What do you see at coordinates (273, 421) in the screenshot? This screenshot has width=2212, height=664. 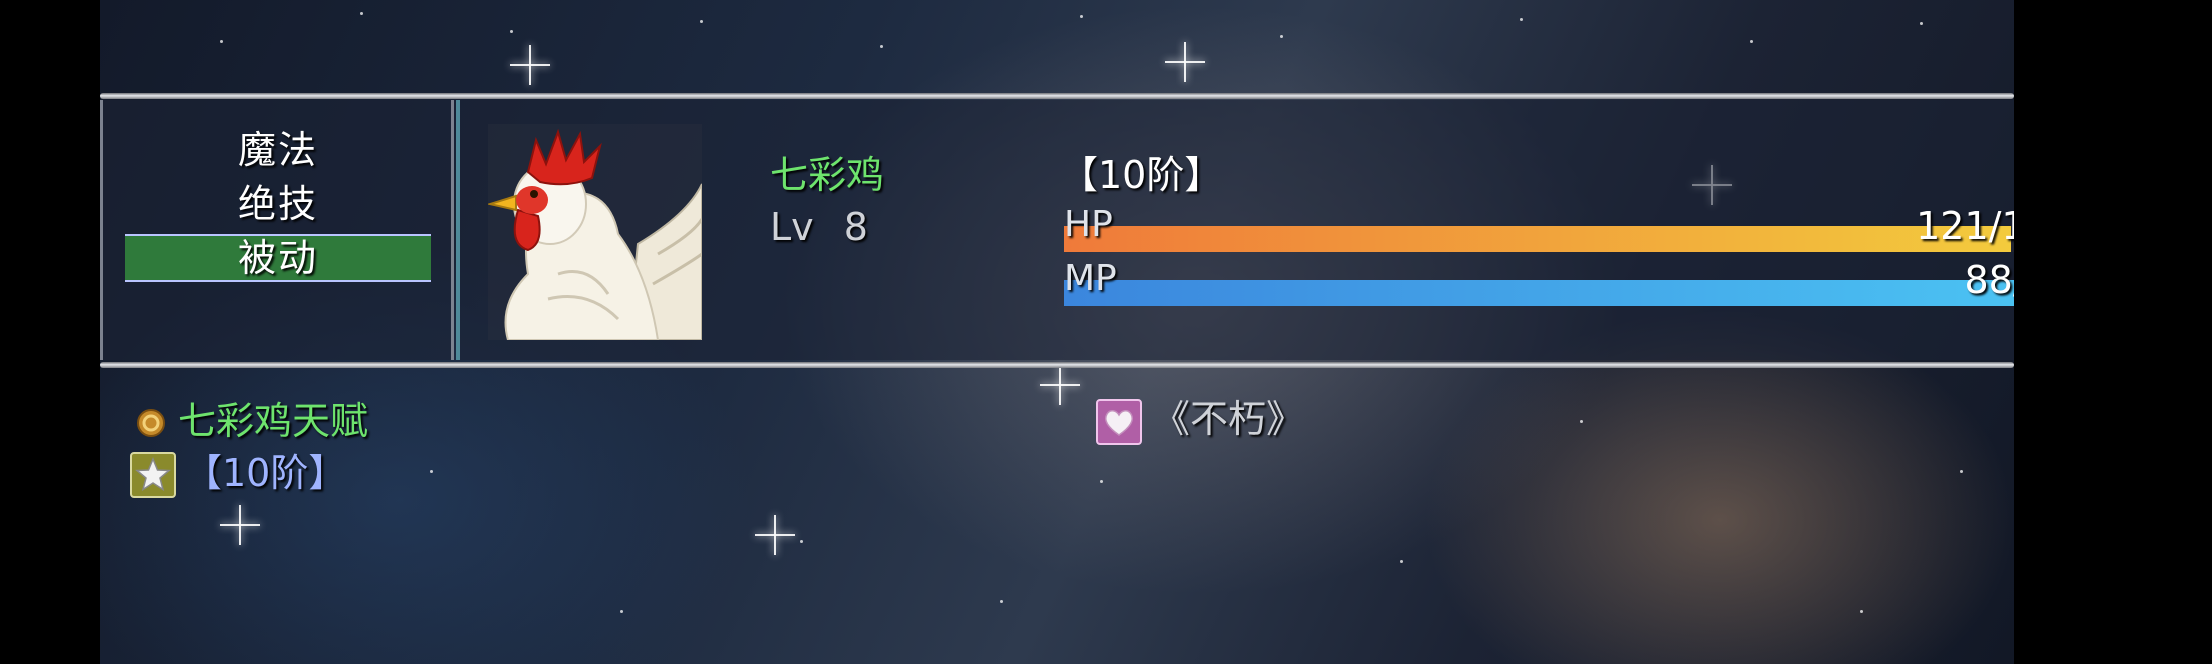 I see `talent-header: 七彩鸡天赋` at bounding box center [273, 421].